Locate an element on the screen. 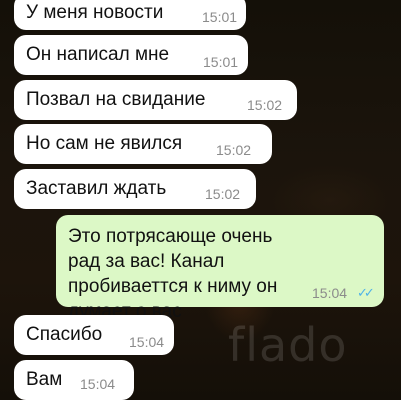  message-text: Вам is located at coordinates (44, 379).